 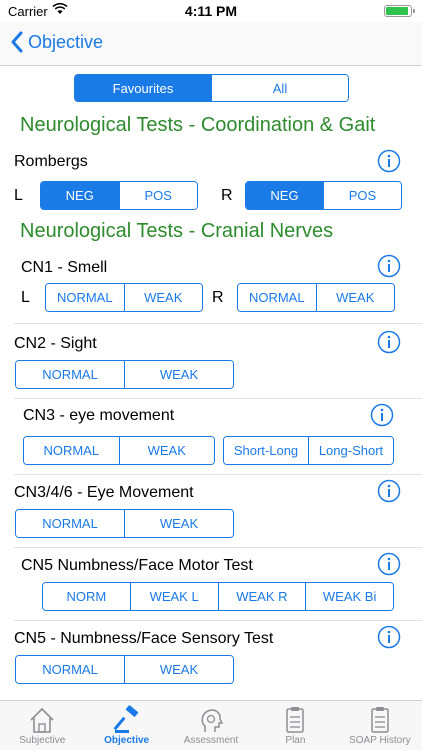 I want to click on status-bar: Carrier 4:11 PM, so click(x=211, y=11).